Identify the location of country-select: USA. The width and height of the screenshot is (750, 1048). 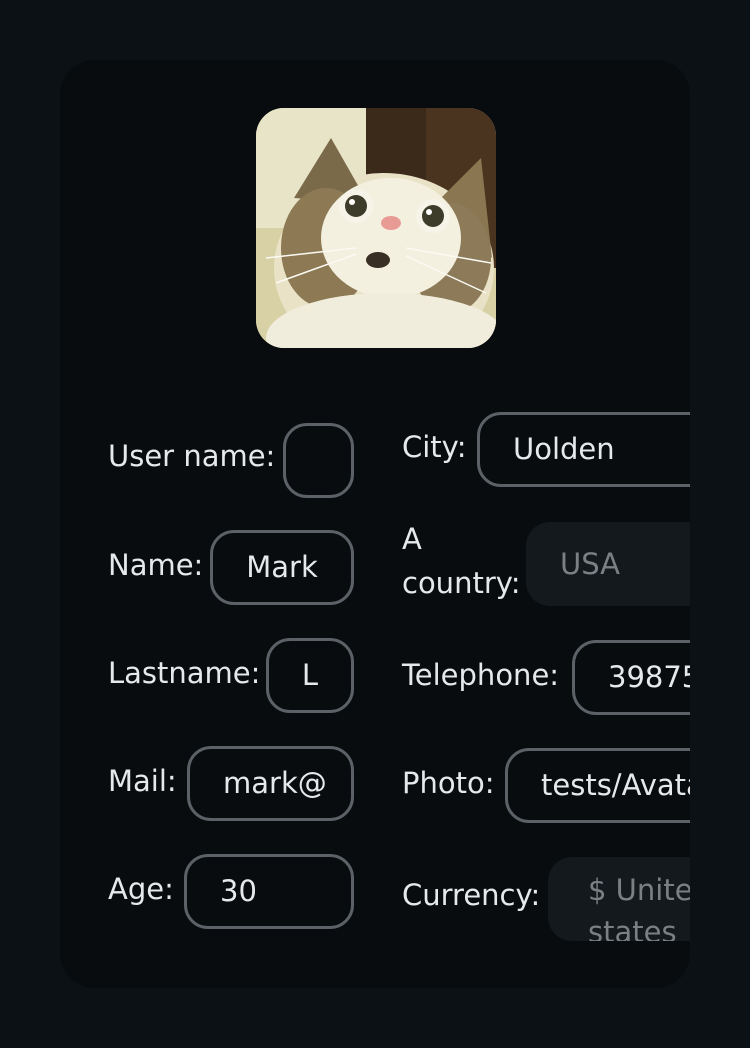
(608, 564).